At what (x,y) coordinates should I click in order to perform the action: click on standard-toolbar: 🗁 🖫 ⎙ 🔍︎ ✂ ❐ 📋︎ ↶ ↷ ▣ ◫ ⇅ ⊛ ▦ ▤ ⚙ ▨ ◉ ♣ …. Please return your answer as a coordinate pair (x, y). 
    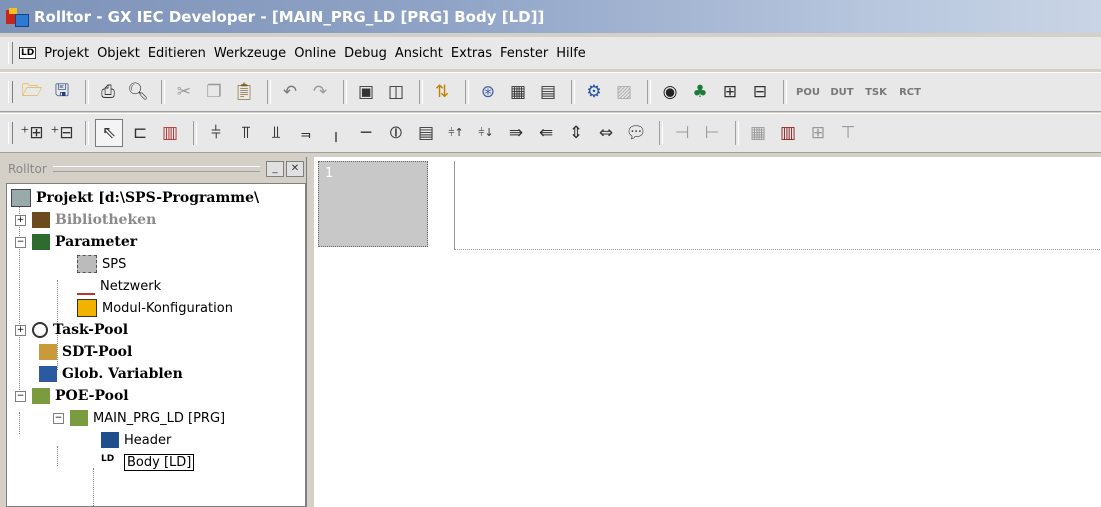
    Looking at the image, I should click on (550, 92).